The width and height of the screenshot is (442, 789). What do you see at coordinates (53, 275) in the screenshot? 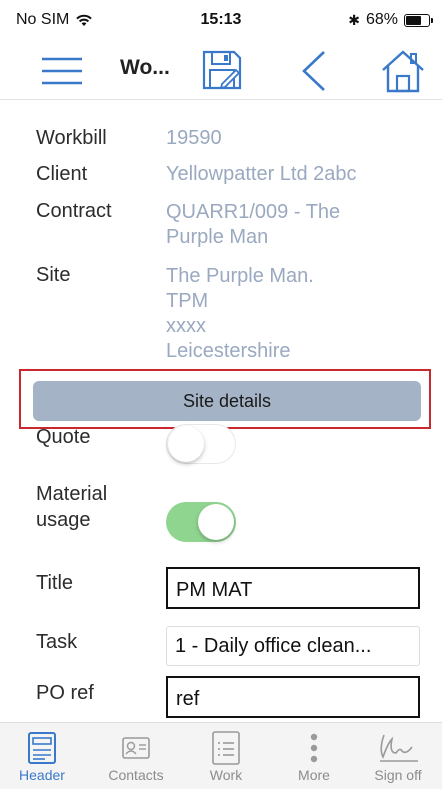
I see `site-label: Site` at bounding box center [53, 275].